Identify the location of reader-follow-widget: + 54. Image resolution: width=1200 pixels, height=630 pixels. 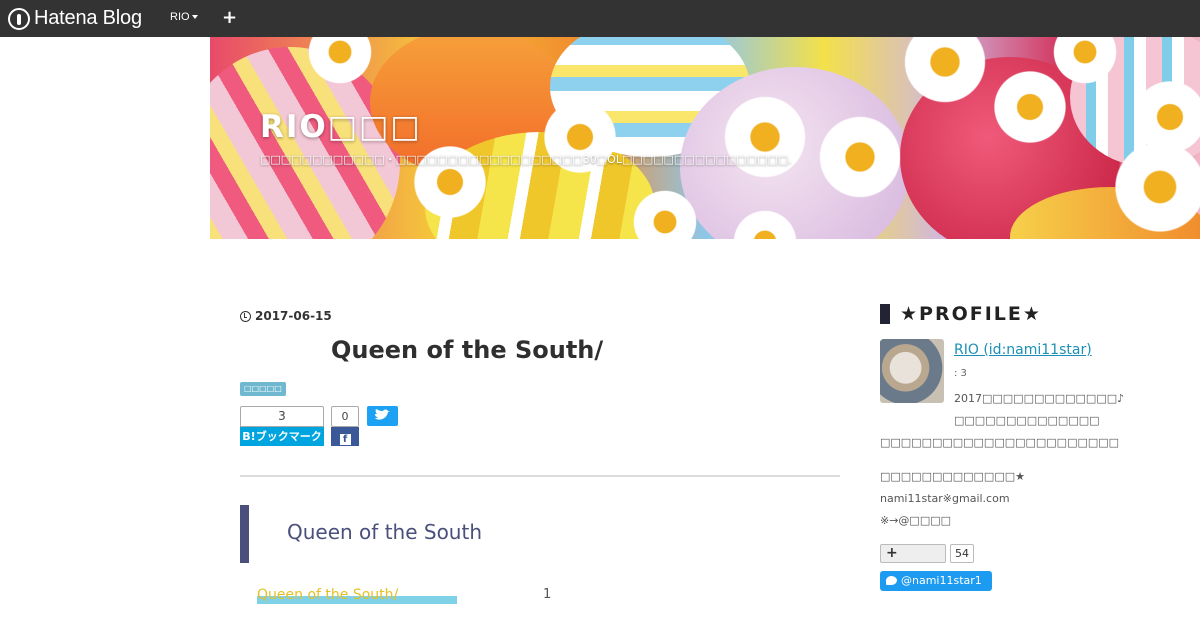
(927, 553).